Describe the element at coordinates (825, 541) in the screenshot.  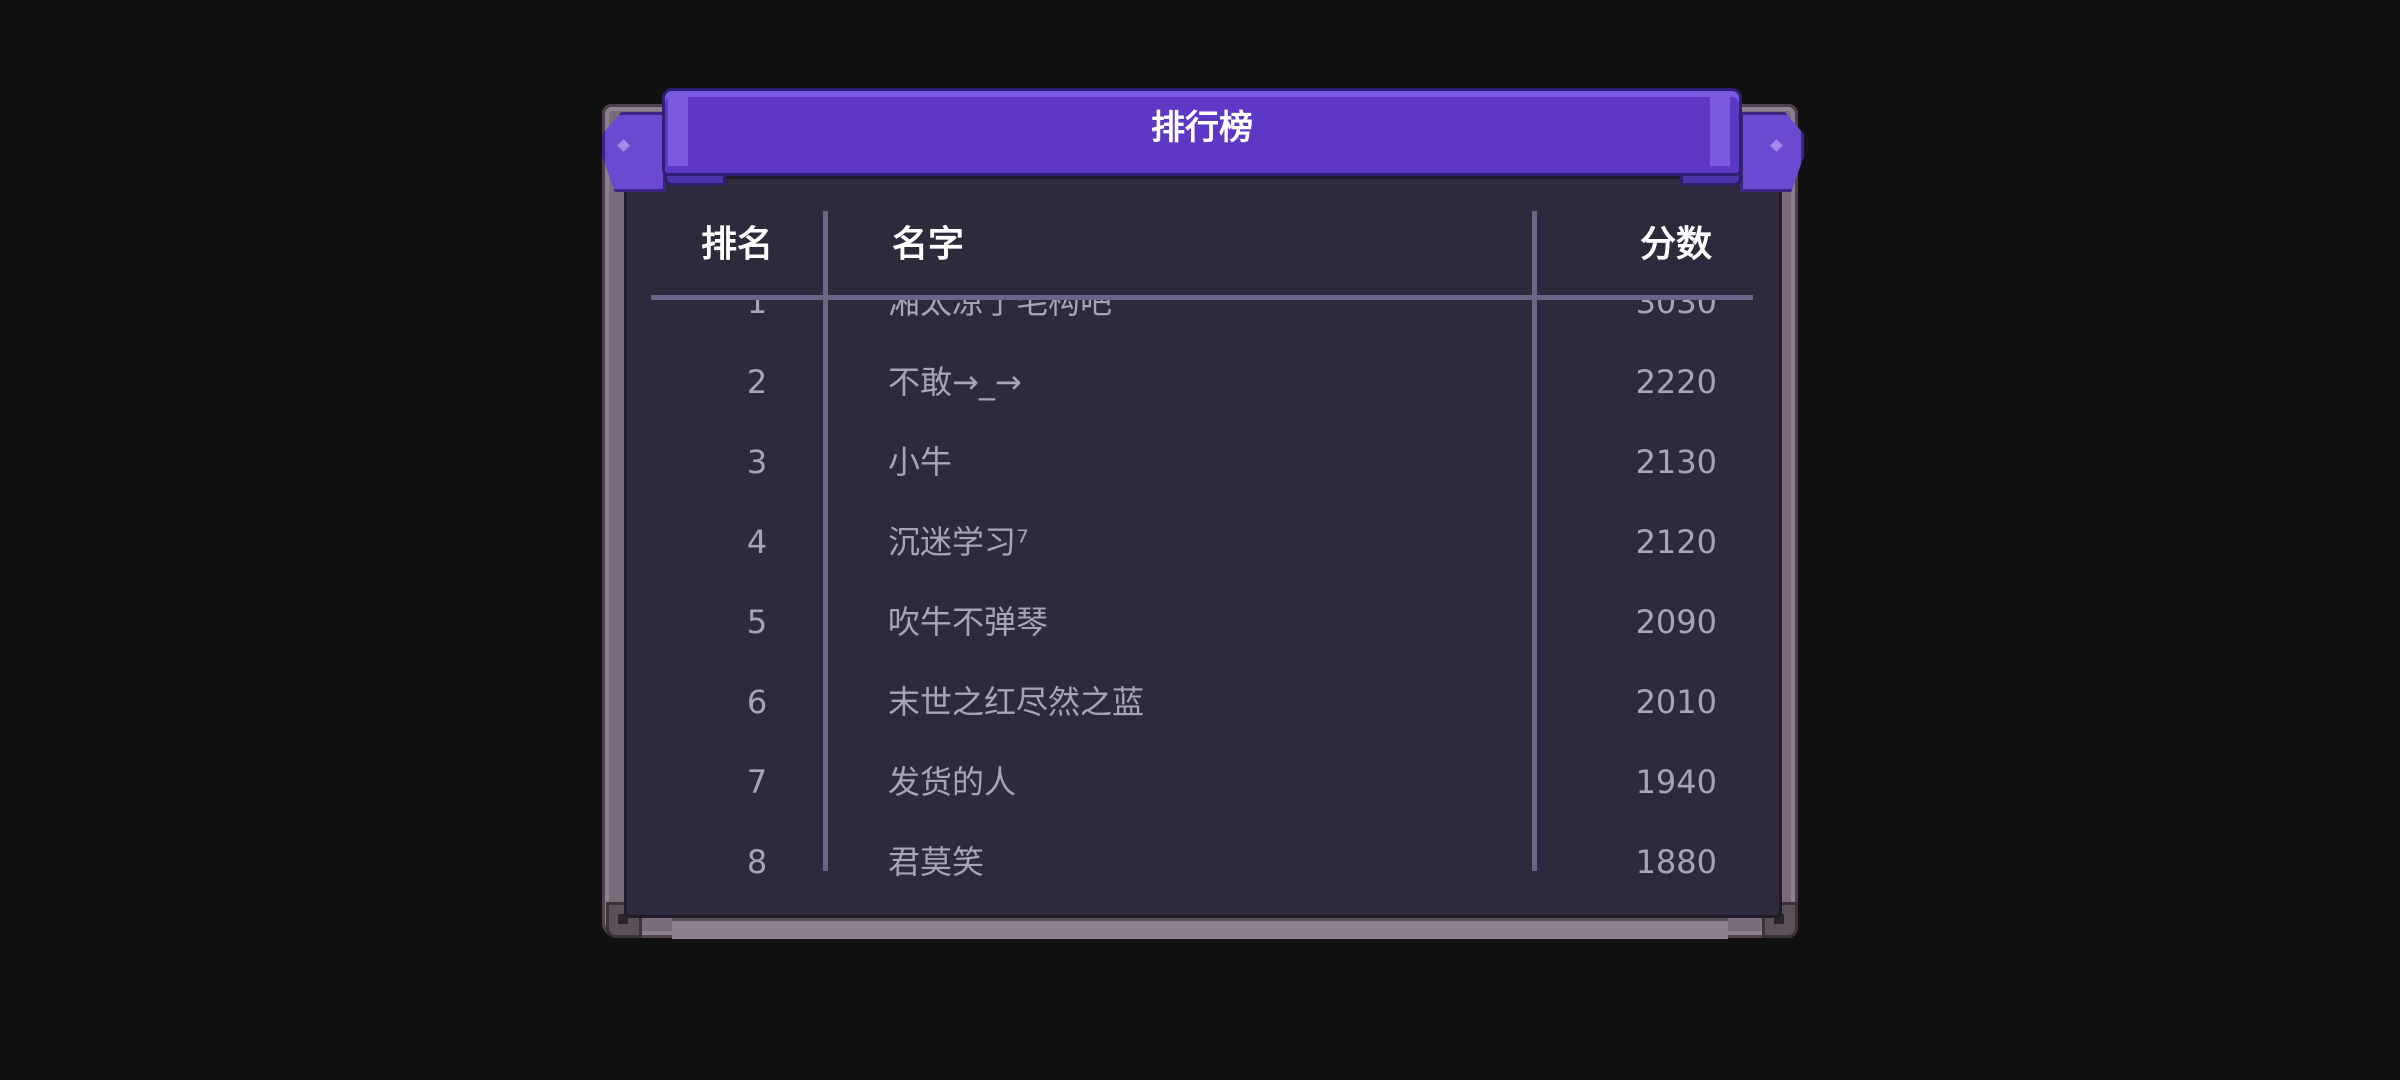
I see `column-divider-rank` at that location.